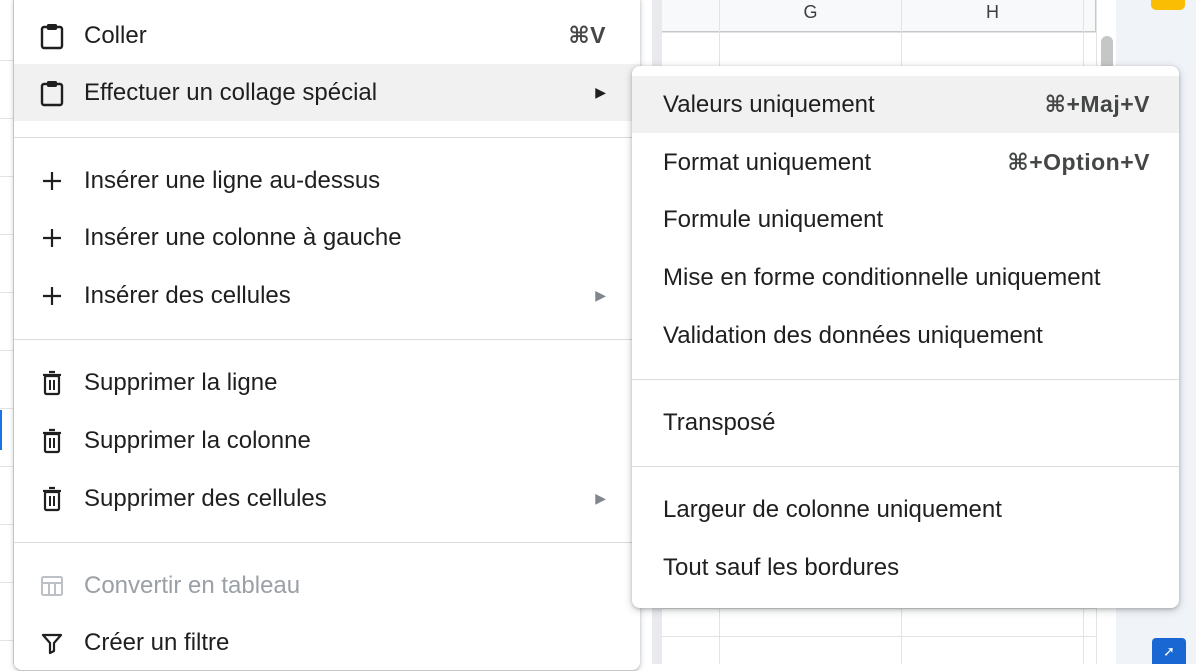  What do you see at coordinates (810, 12) in the screenshot?
I see `column-header-label: G` at bounding box center [810, 12].